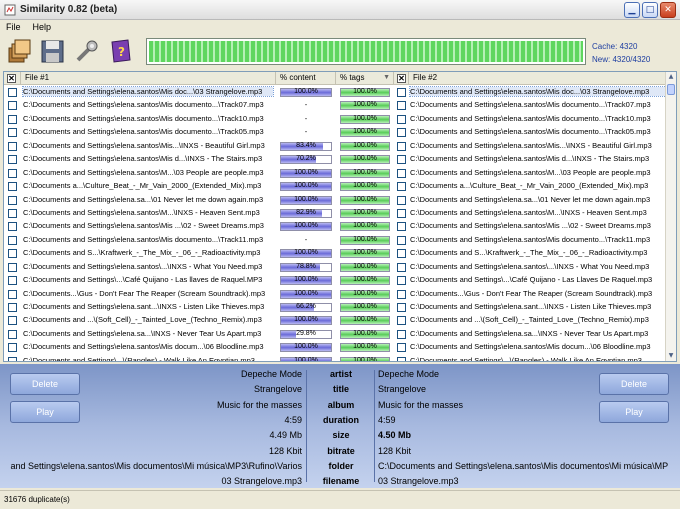 This screenshot has height=509, width=680. What do you see at coordinates (632, 10) in the screenshot?
I see `minimize-button: ▁` at bounding box center [632, 10].